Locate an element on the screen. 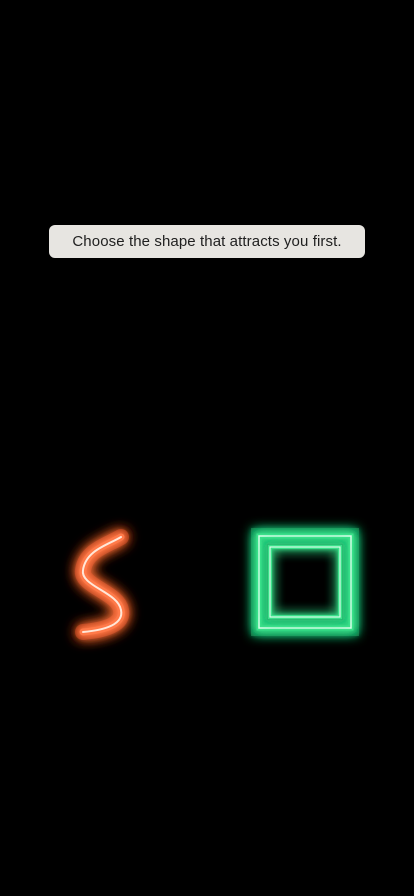 The image size is (414, 896). shape-option-s-curve is located at coordinates (105, 585).